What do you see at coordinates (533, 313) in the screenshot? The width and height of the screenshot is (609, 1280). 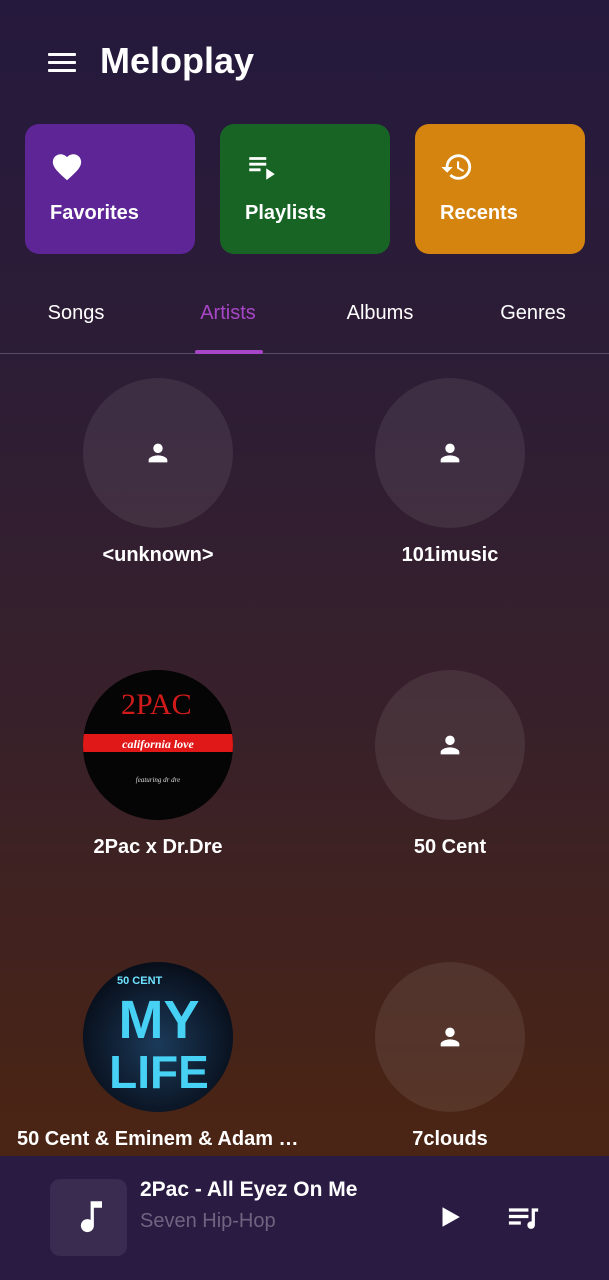 I see `tab-genres: Genres` at bounding box center [533, 313].